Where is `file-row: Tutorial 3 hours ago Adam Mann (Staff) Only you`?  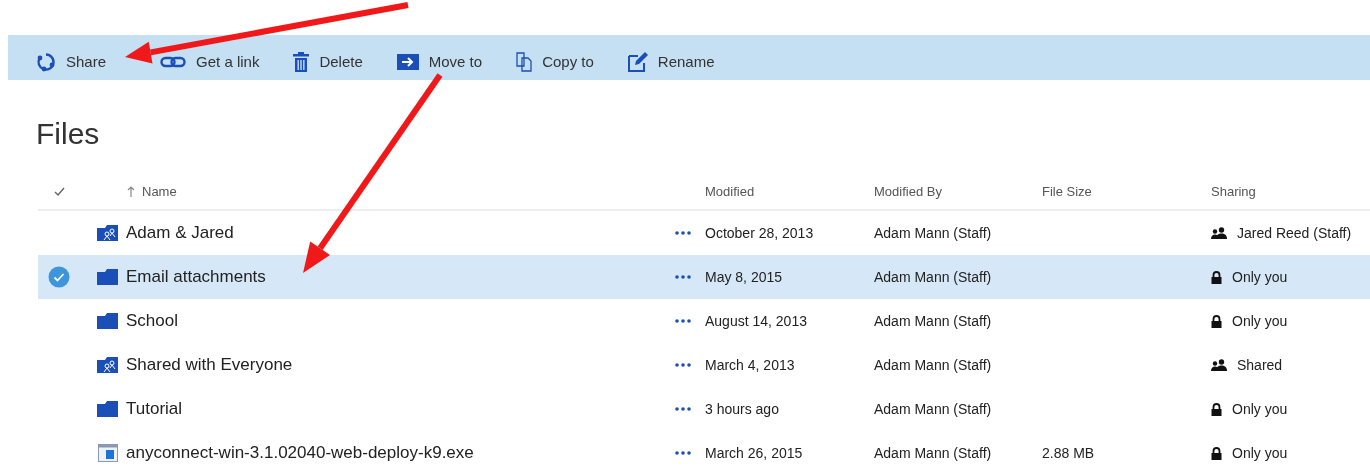
file-row: Tutorial 3 hours ago Adam Mann (Staff) Only you is located at coordinates (704, 409).